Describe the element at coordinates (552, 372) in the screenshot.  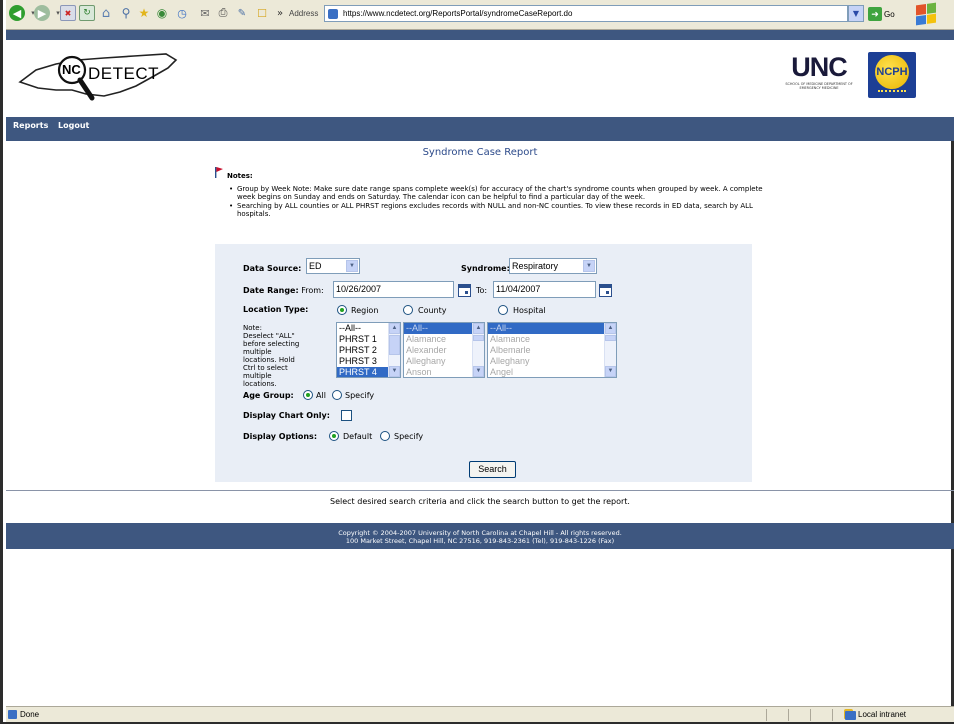
I see `list-item: Angel` at that location.